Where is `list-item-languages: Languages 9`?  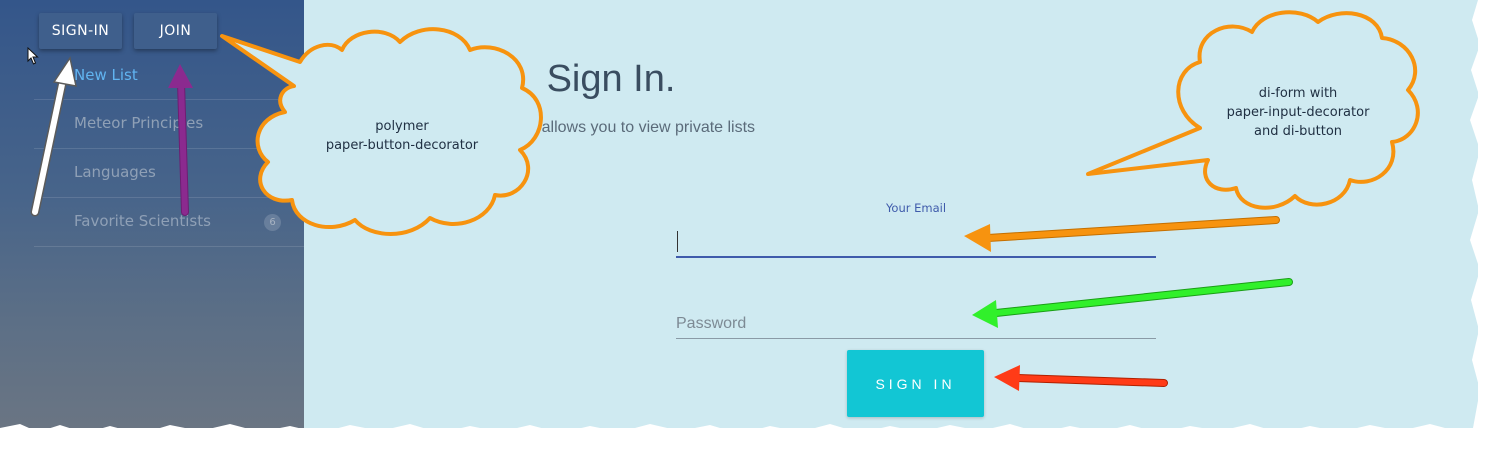
list-item-languages: Languages 9 is located at coordinates (169, 173).